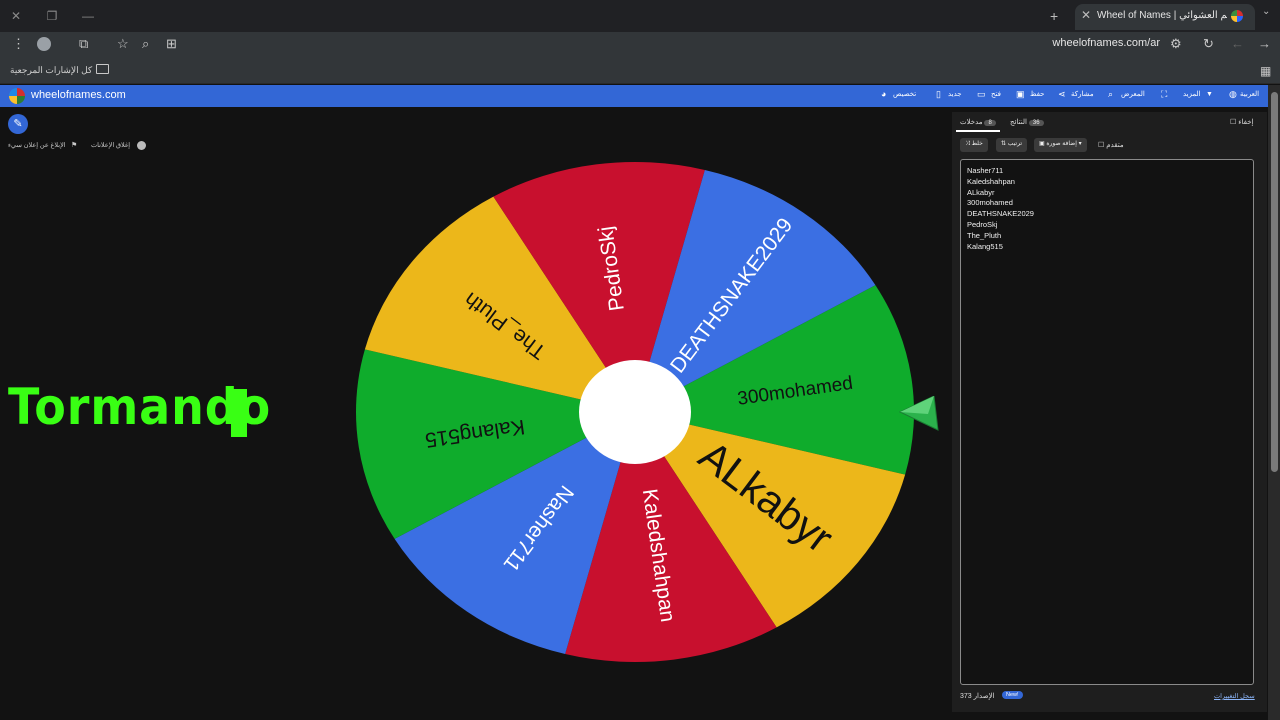 The image size is (1280, 720). Describe the element at coordinates (123, 44) in the screenshot. I see `bookmark-star-icon: ☆` at that location.